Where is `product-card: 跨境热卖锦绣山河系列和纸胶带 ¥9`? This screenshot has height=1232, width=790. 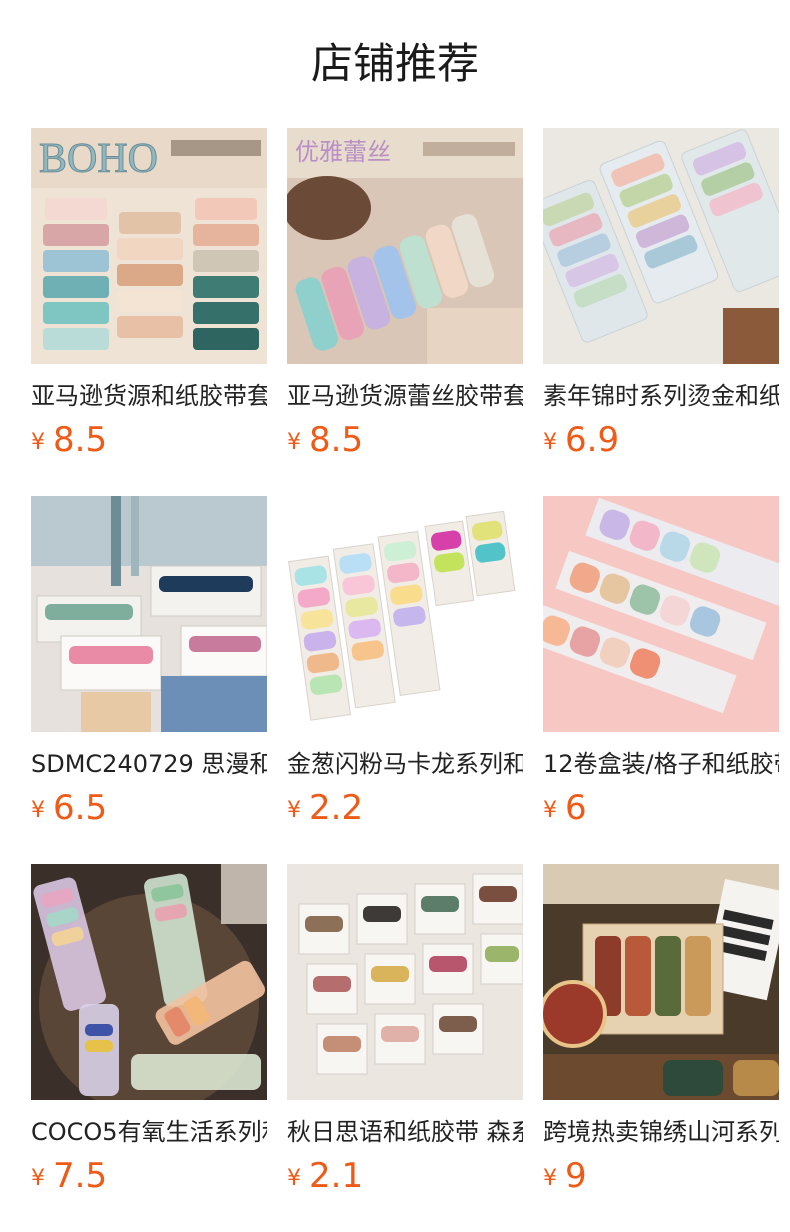
product-card: 跨境热卖锦绣山河系列和纸胶带 ¥9 is located at coordinates (661, 1034).